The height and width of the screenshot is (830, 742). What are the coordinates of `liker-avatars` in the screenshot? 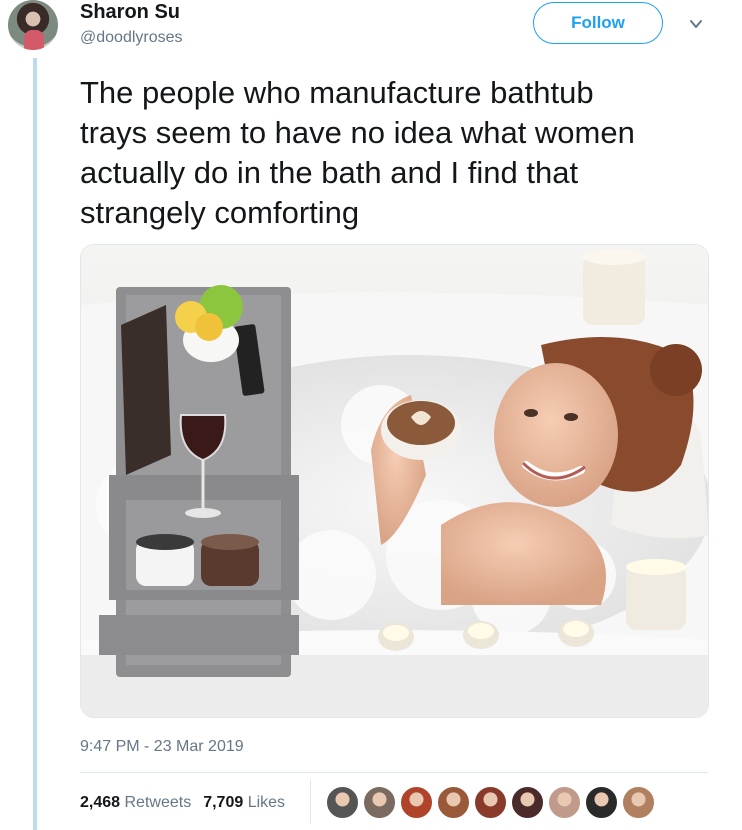 It's located at (492, 803).